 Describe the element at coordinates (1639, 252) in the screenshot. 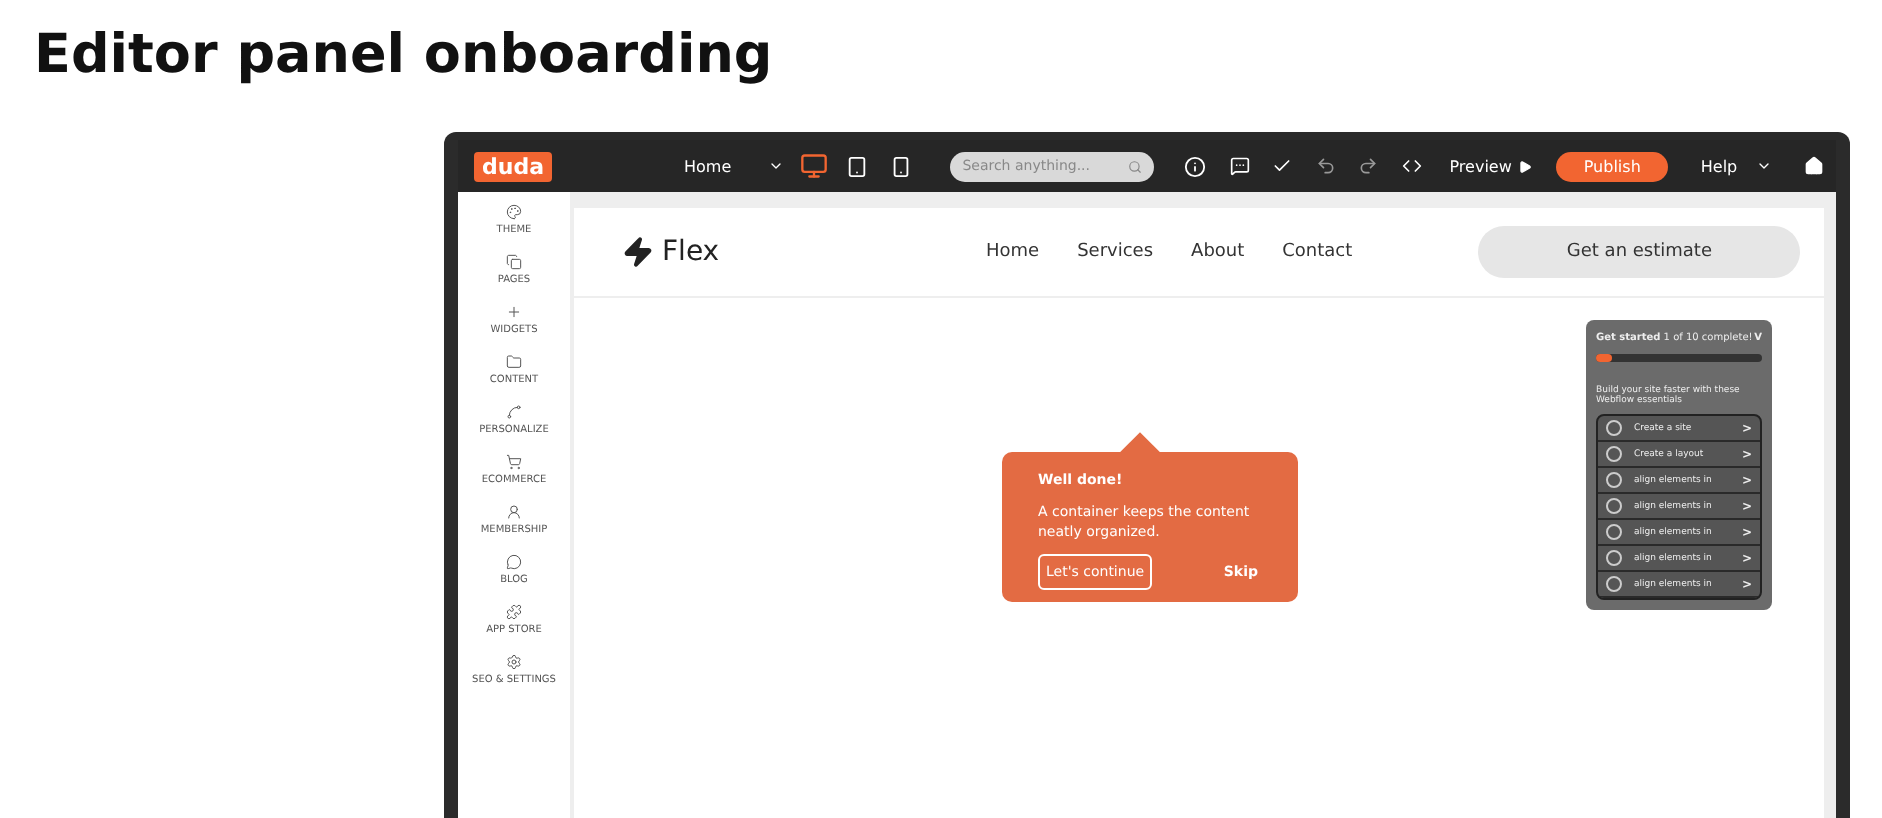

I see `estimate-button: Get an estimate` at that location.